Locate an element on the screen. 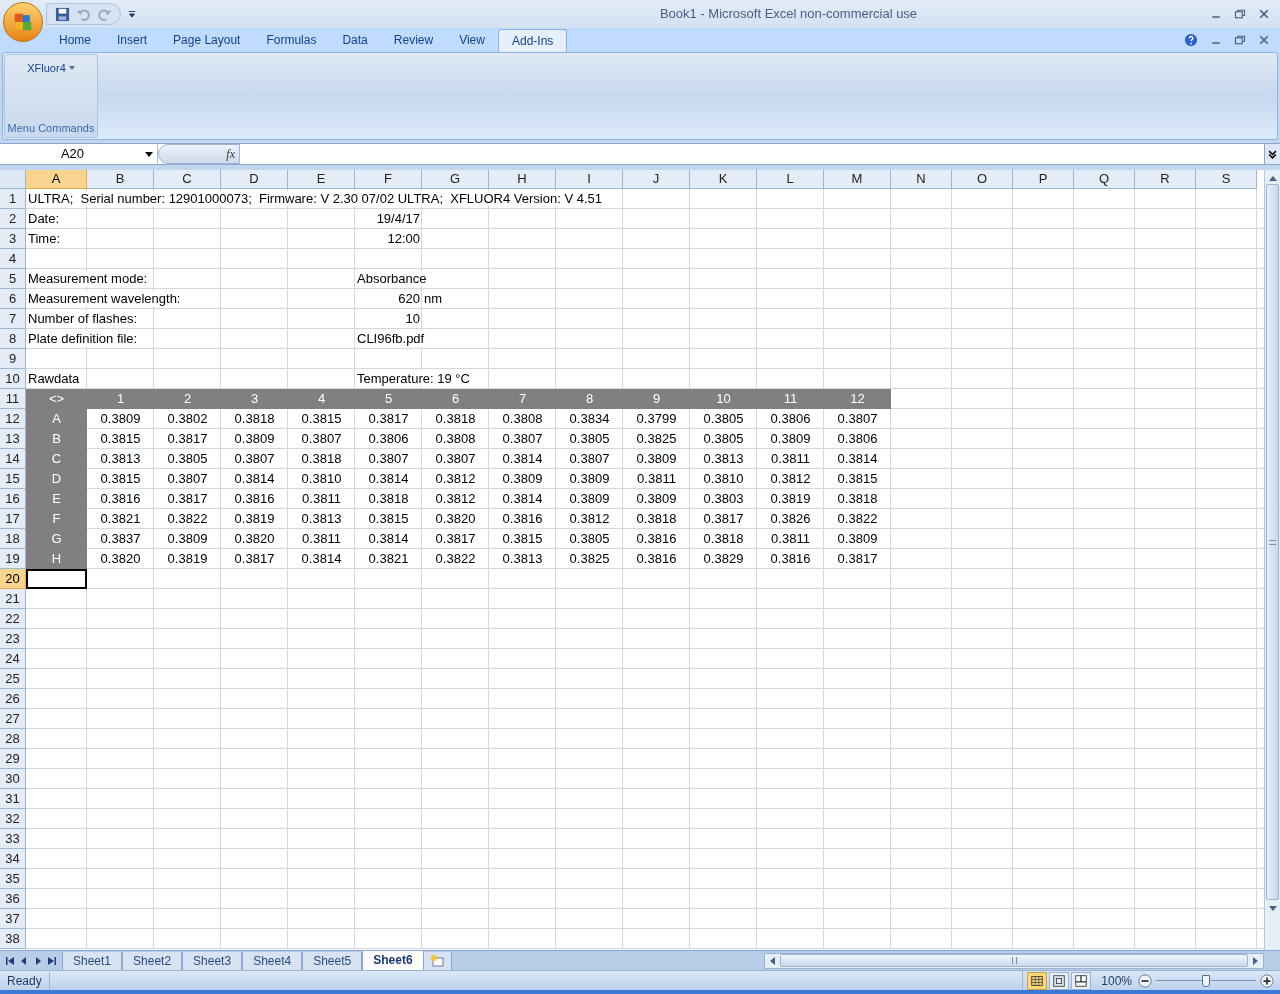 Image resolution: width=1280 pixels, height=994 pixels. column-header: A is located at coordinates (56, 179).